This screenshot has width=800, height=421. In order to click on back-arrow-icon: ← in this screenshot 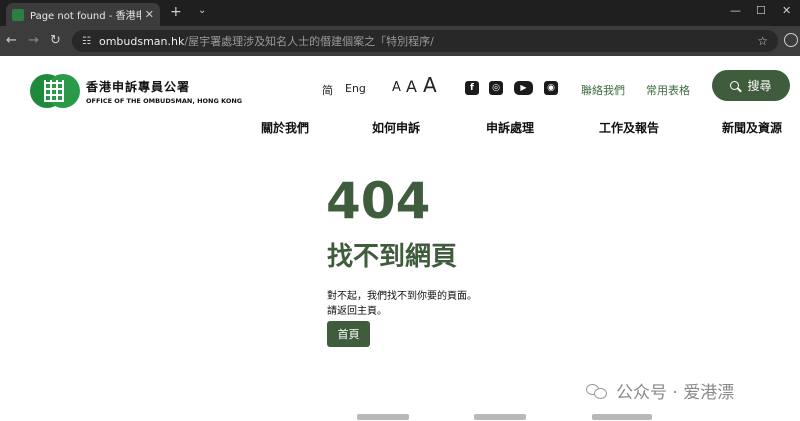, I will do `click(11, 40)`.